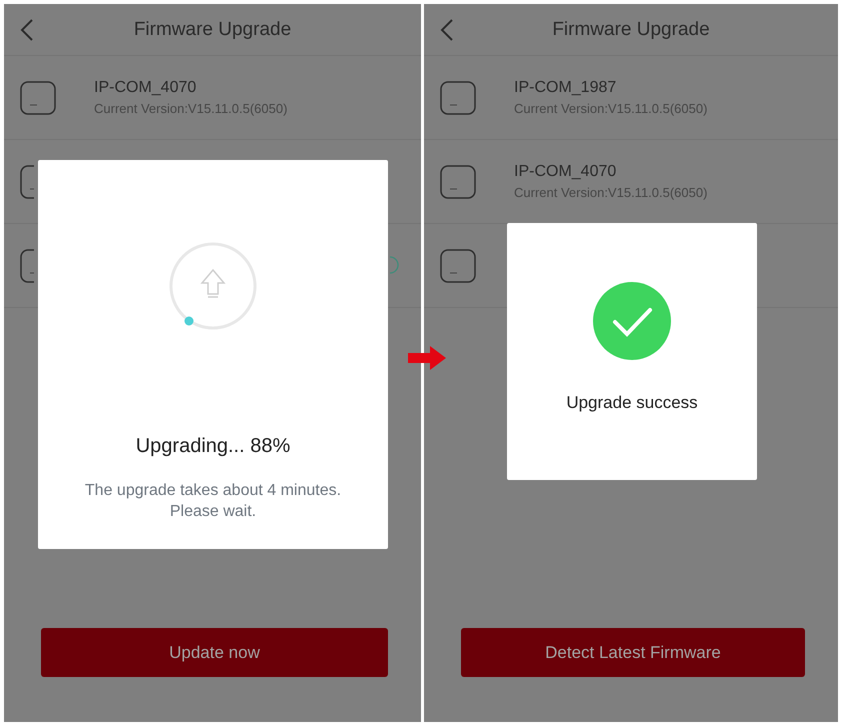 This screenshot has height=726, width=841. Describe the element at coordinates (632, 403) in the screenshot. I see `dialog-title: Upgrade success` at that location.